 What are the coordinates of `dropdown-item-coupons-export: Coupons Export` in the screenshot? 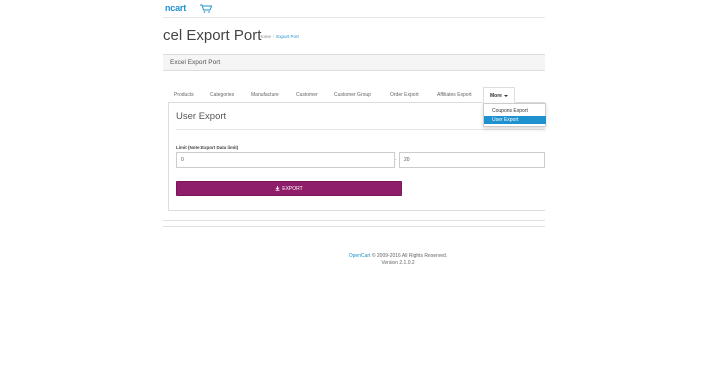 It's located at (515, 111).